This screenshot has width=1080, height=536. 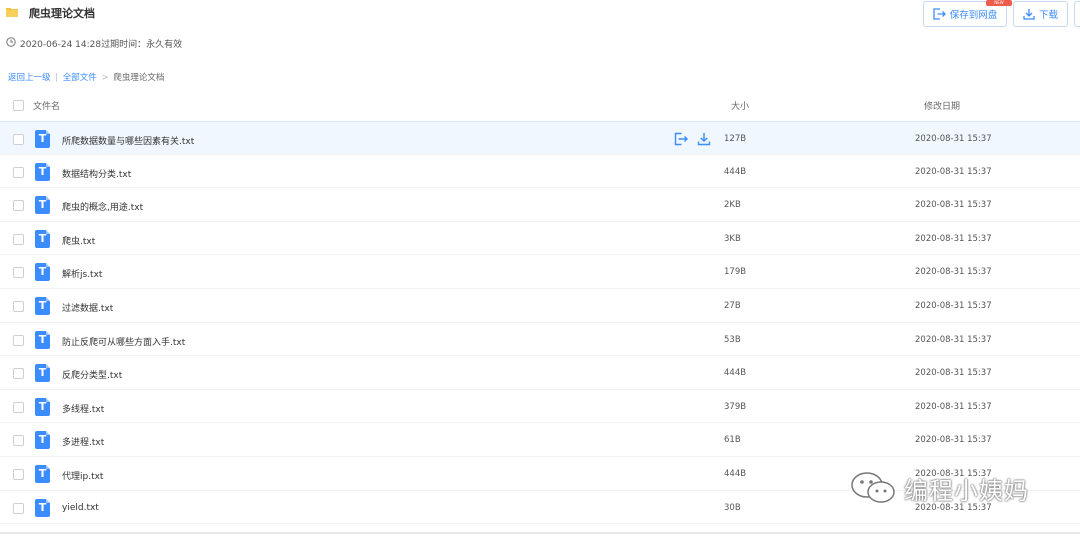 What do you see at coordinates (732, 238) in the screenshot?
I see `file-size: 3KB` at bounding box center [732, 238].